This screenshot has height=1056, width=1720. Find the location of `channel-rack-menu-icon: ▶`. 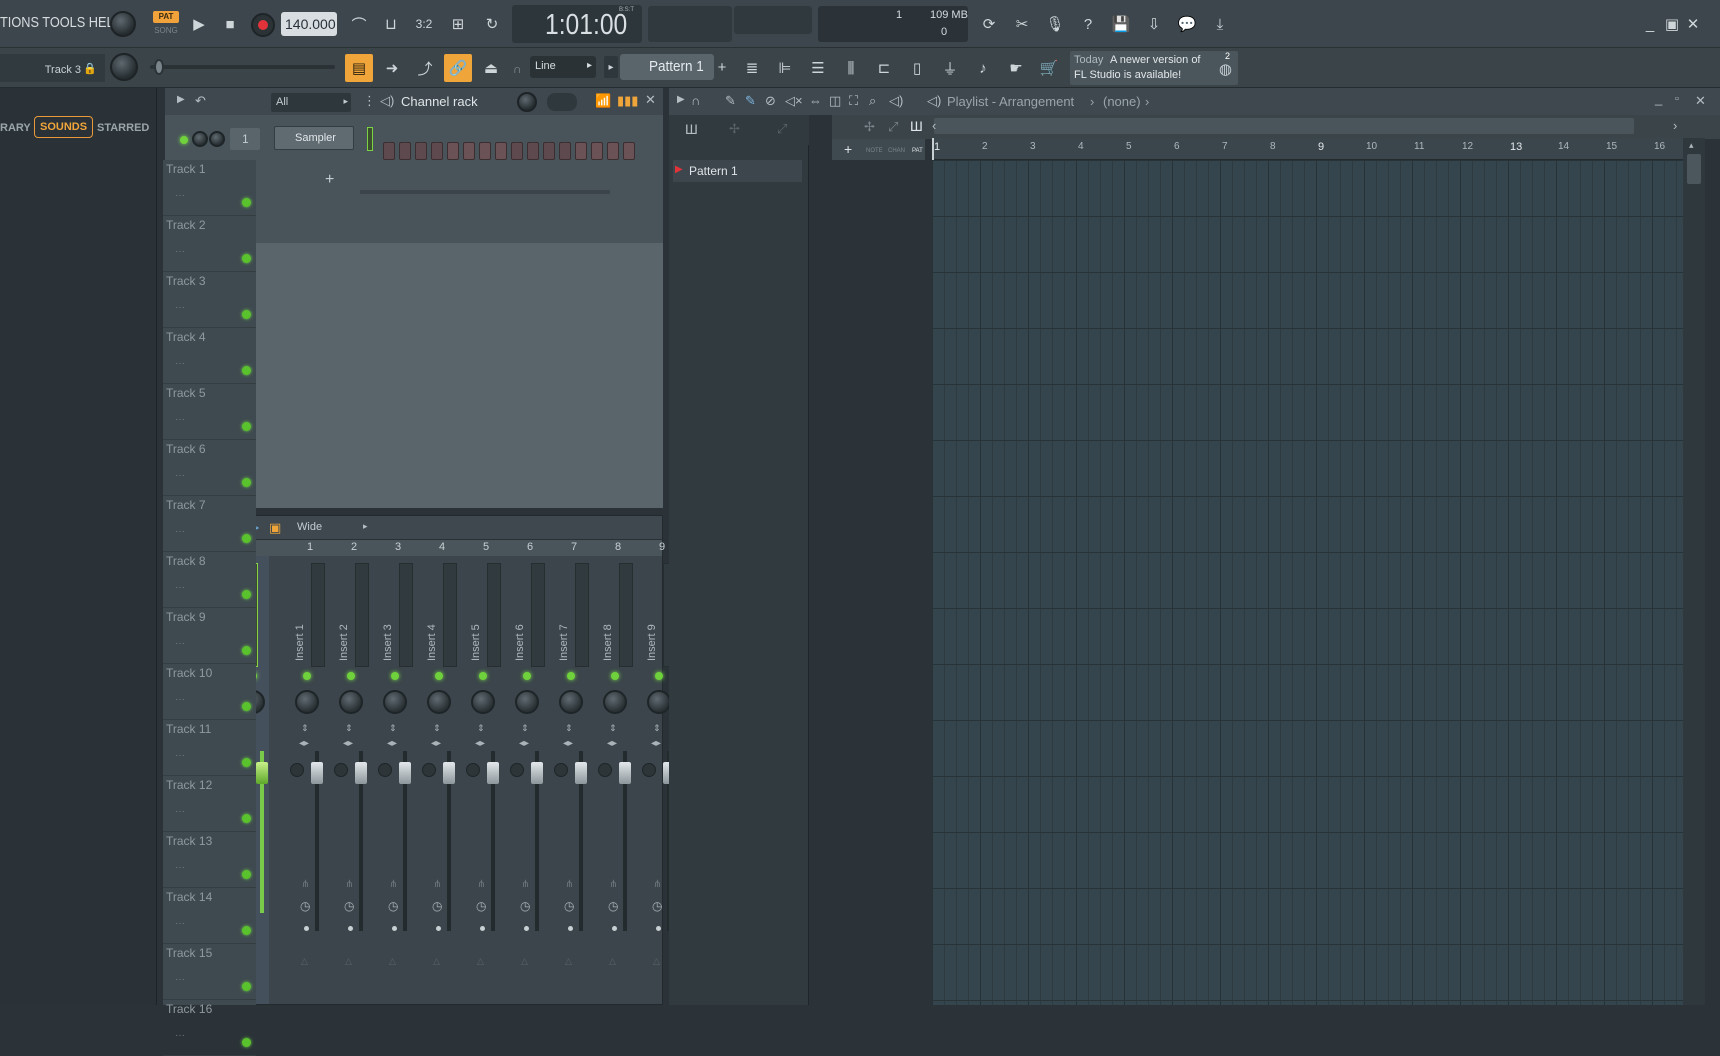

channel-rack-menu-icon: ▶ is located at coordinates (181, 99).